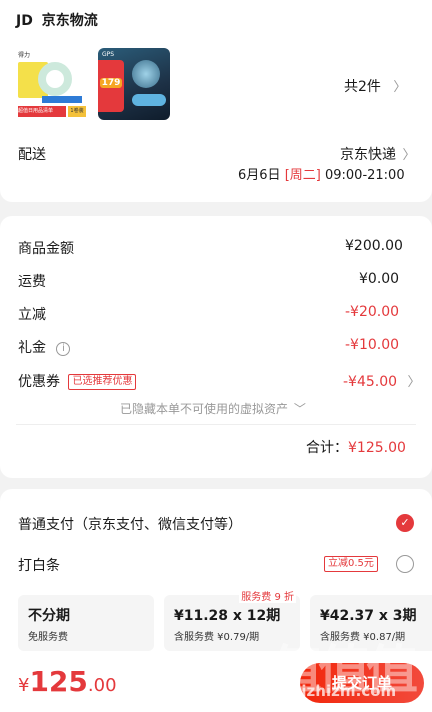 Image resolution: width=432 pixels, height=712 pixels. I want to click on instant-discount-label: 立减, so click(32, 315).